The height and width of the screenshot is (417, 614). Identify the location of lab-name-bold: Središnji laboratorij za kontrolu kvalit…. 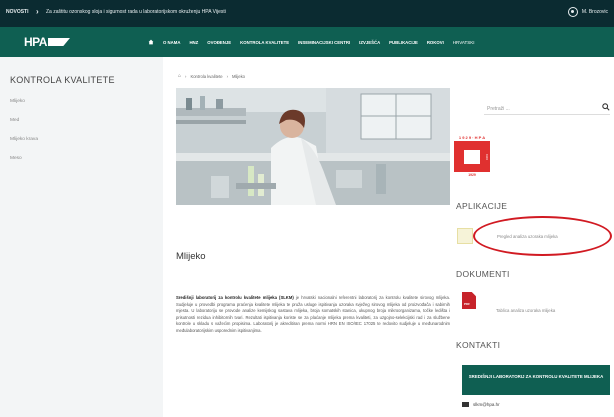
(235, 297).